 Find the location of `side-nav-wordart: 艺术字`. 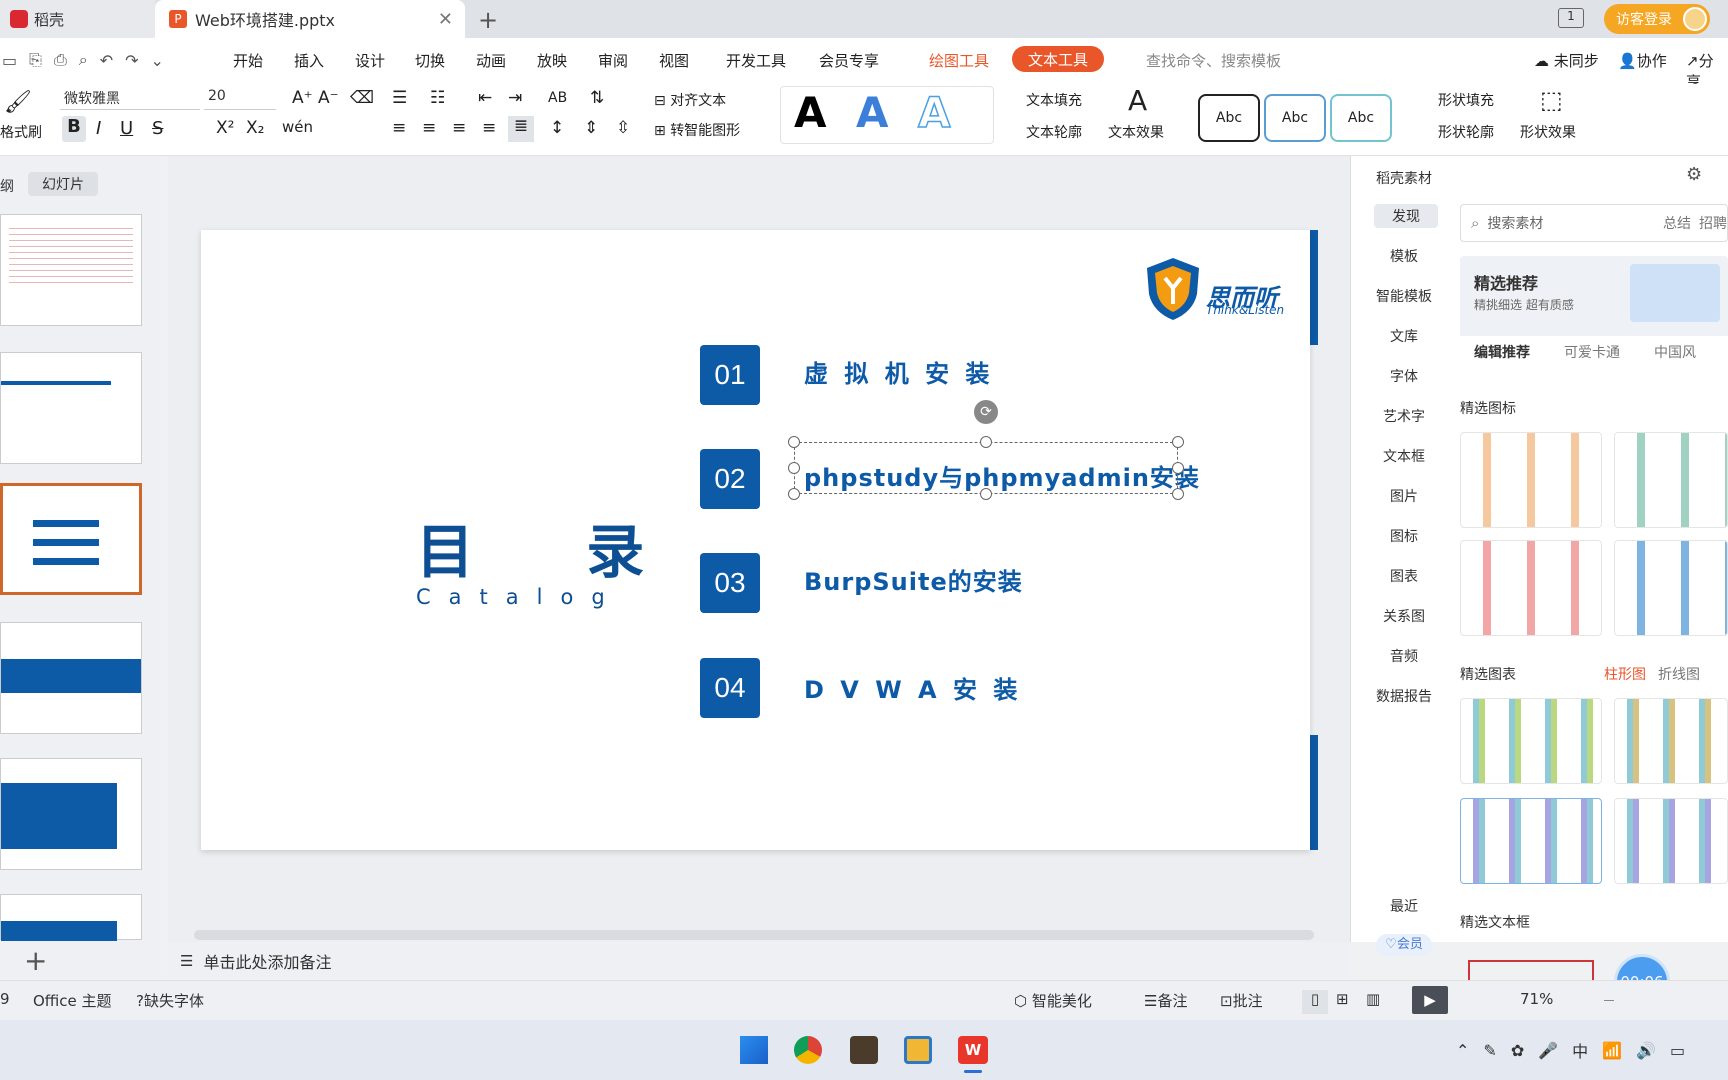

side-nav-wordart: 艺术字 is located at coordinates (1404, 416).